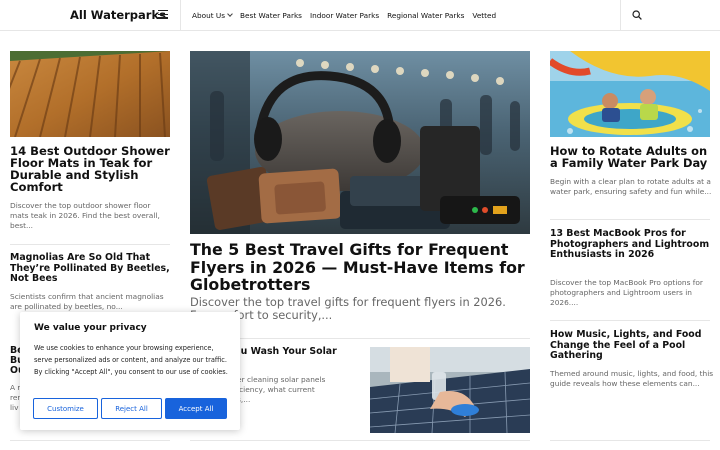 This screenshot has width=720, height=450. Describe the element at coordinates (118, 15) in the screenshot. I see `site-logo: All Waterparks` at that location.